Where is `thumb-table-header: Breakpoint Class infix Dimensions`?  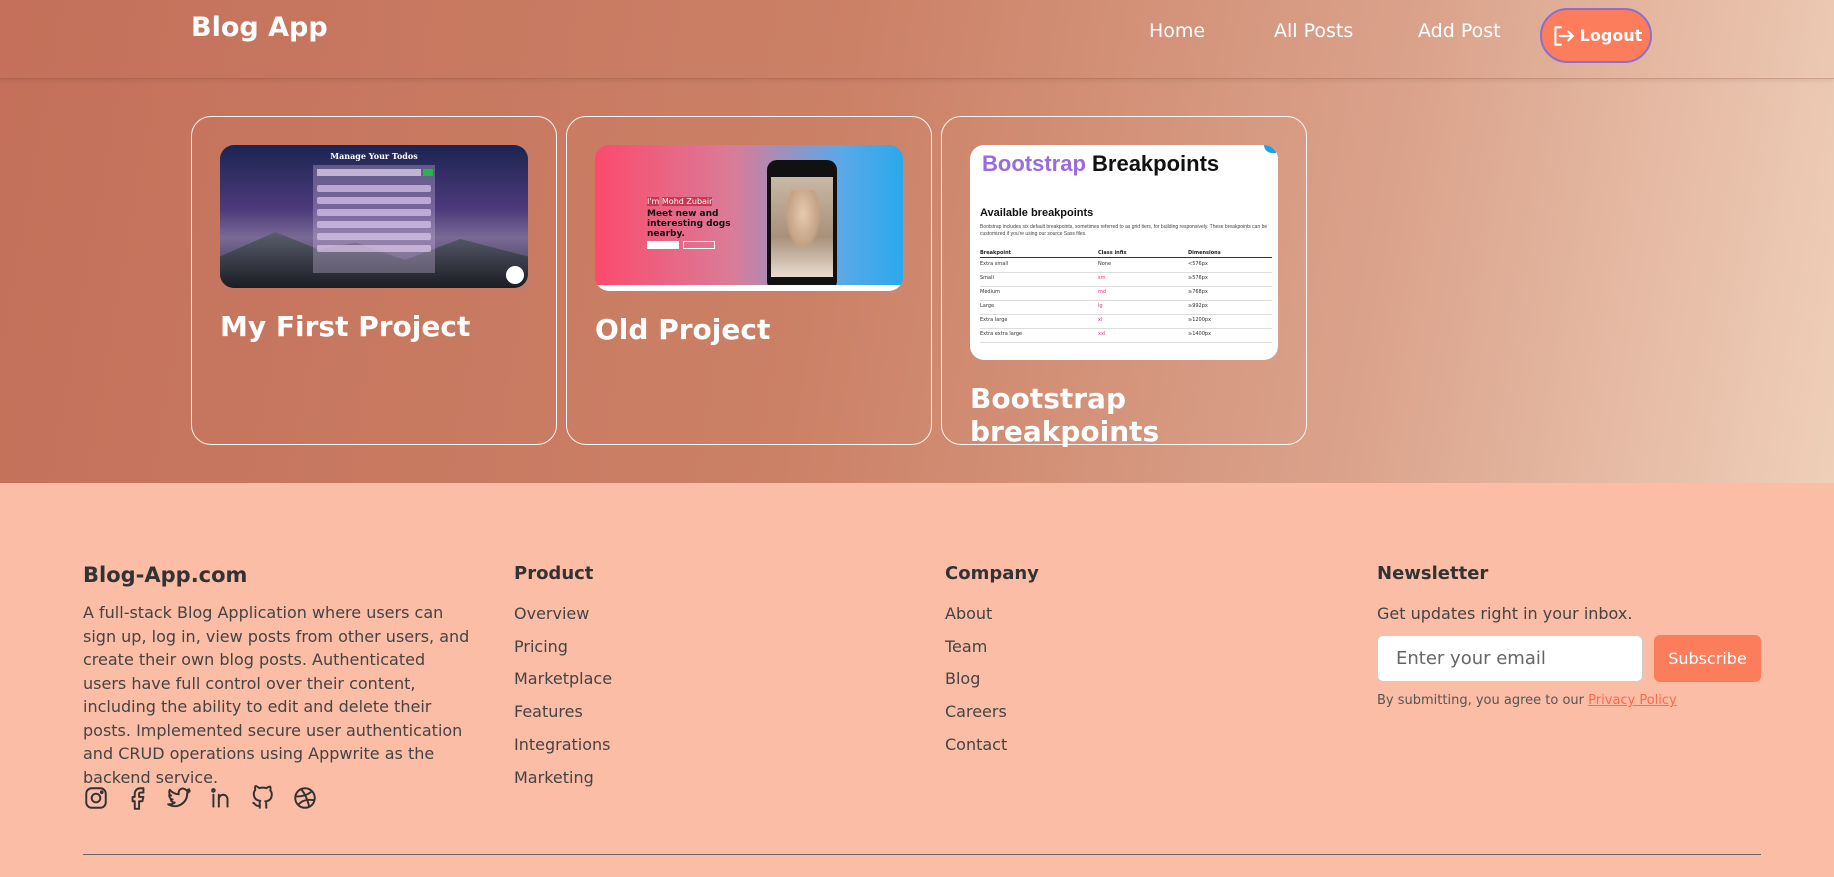 thumb-table-header: Breakpoint Class infix Dimensions is located at coordinates (1126, 254).